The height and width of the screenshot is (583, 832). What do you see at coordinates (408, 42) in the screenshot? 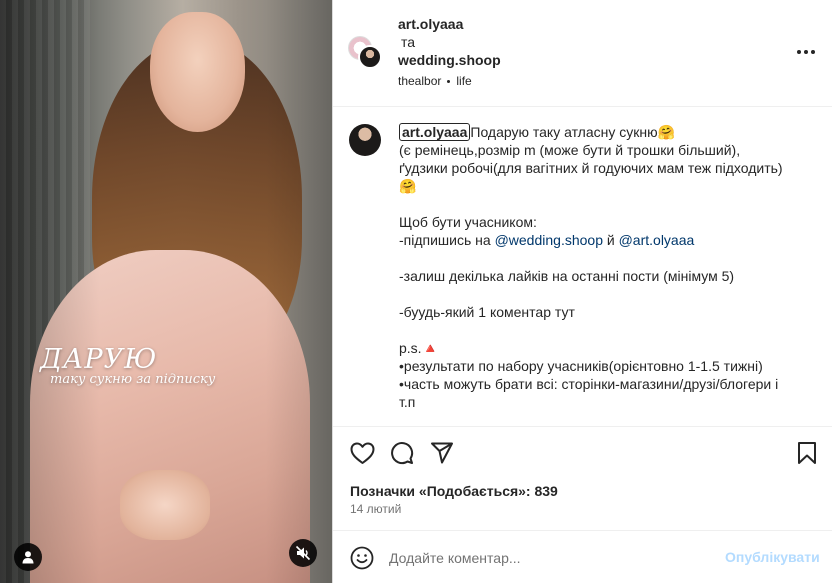
I see `collab-conjunction: та` at bounding box center [408, 42].